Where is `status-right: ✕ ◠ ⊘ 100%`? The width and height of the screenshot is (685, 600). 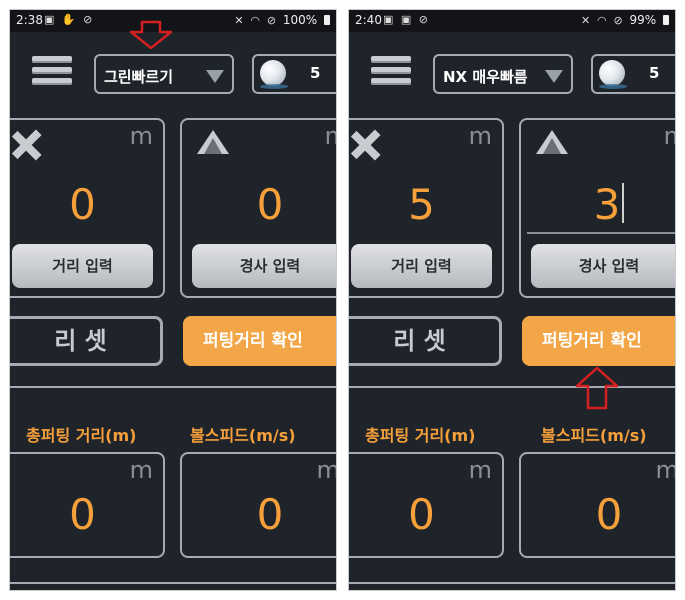
status-right: ✕ ◠ ⊘ 100% is located at coordinates (282, 20).